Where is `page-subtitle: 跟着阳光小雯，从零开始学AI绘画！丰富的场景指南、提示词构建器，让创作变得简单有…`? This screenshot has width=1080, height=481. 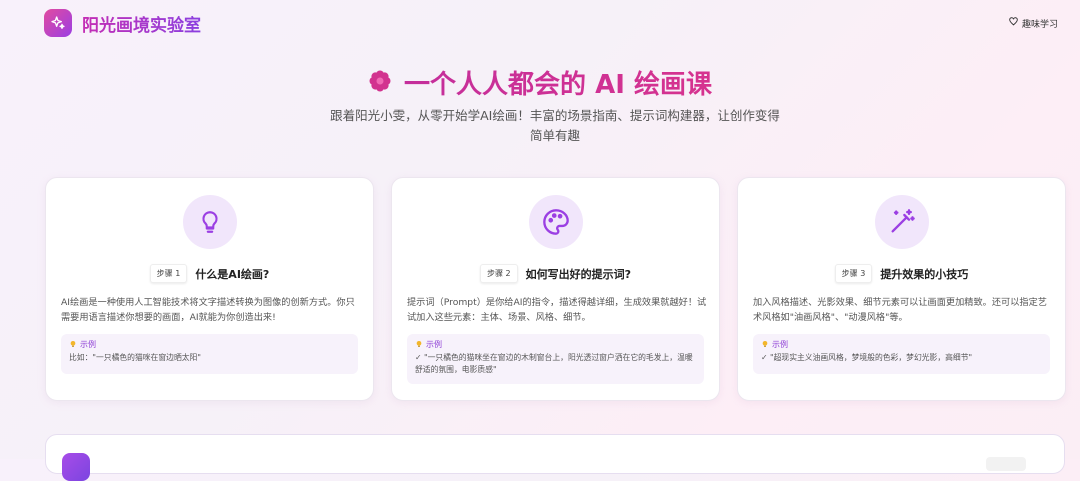 page-subtitle: 跟着阳光小雯，从零开始学AI绘画！丰富的场景指南、提示词构建器，让创作变得简单有… is located at coordinates (555, 125).